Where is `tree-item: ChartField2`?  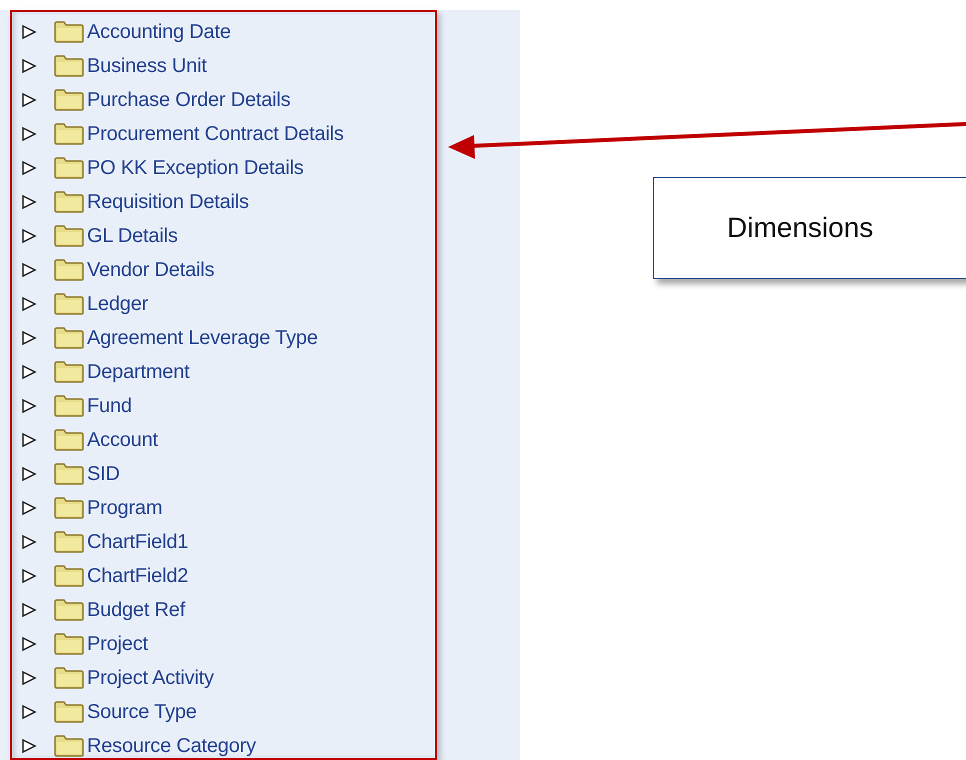
tree-item: ChartField2 is located at coordinates (137, 576).